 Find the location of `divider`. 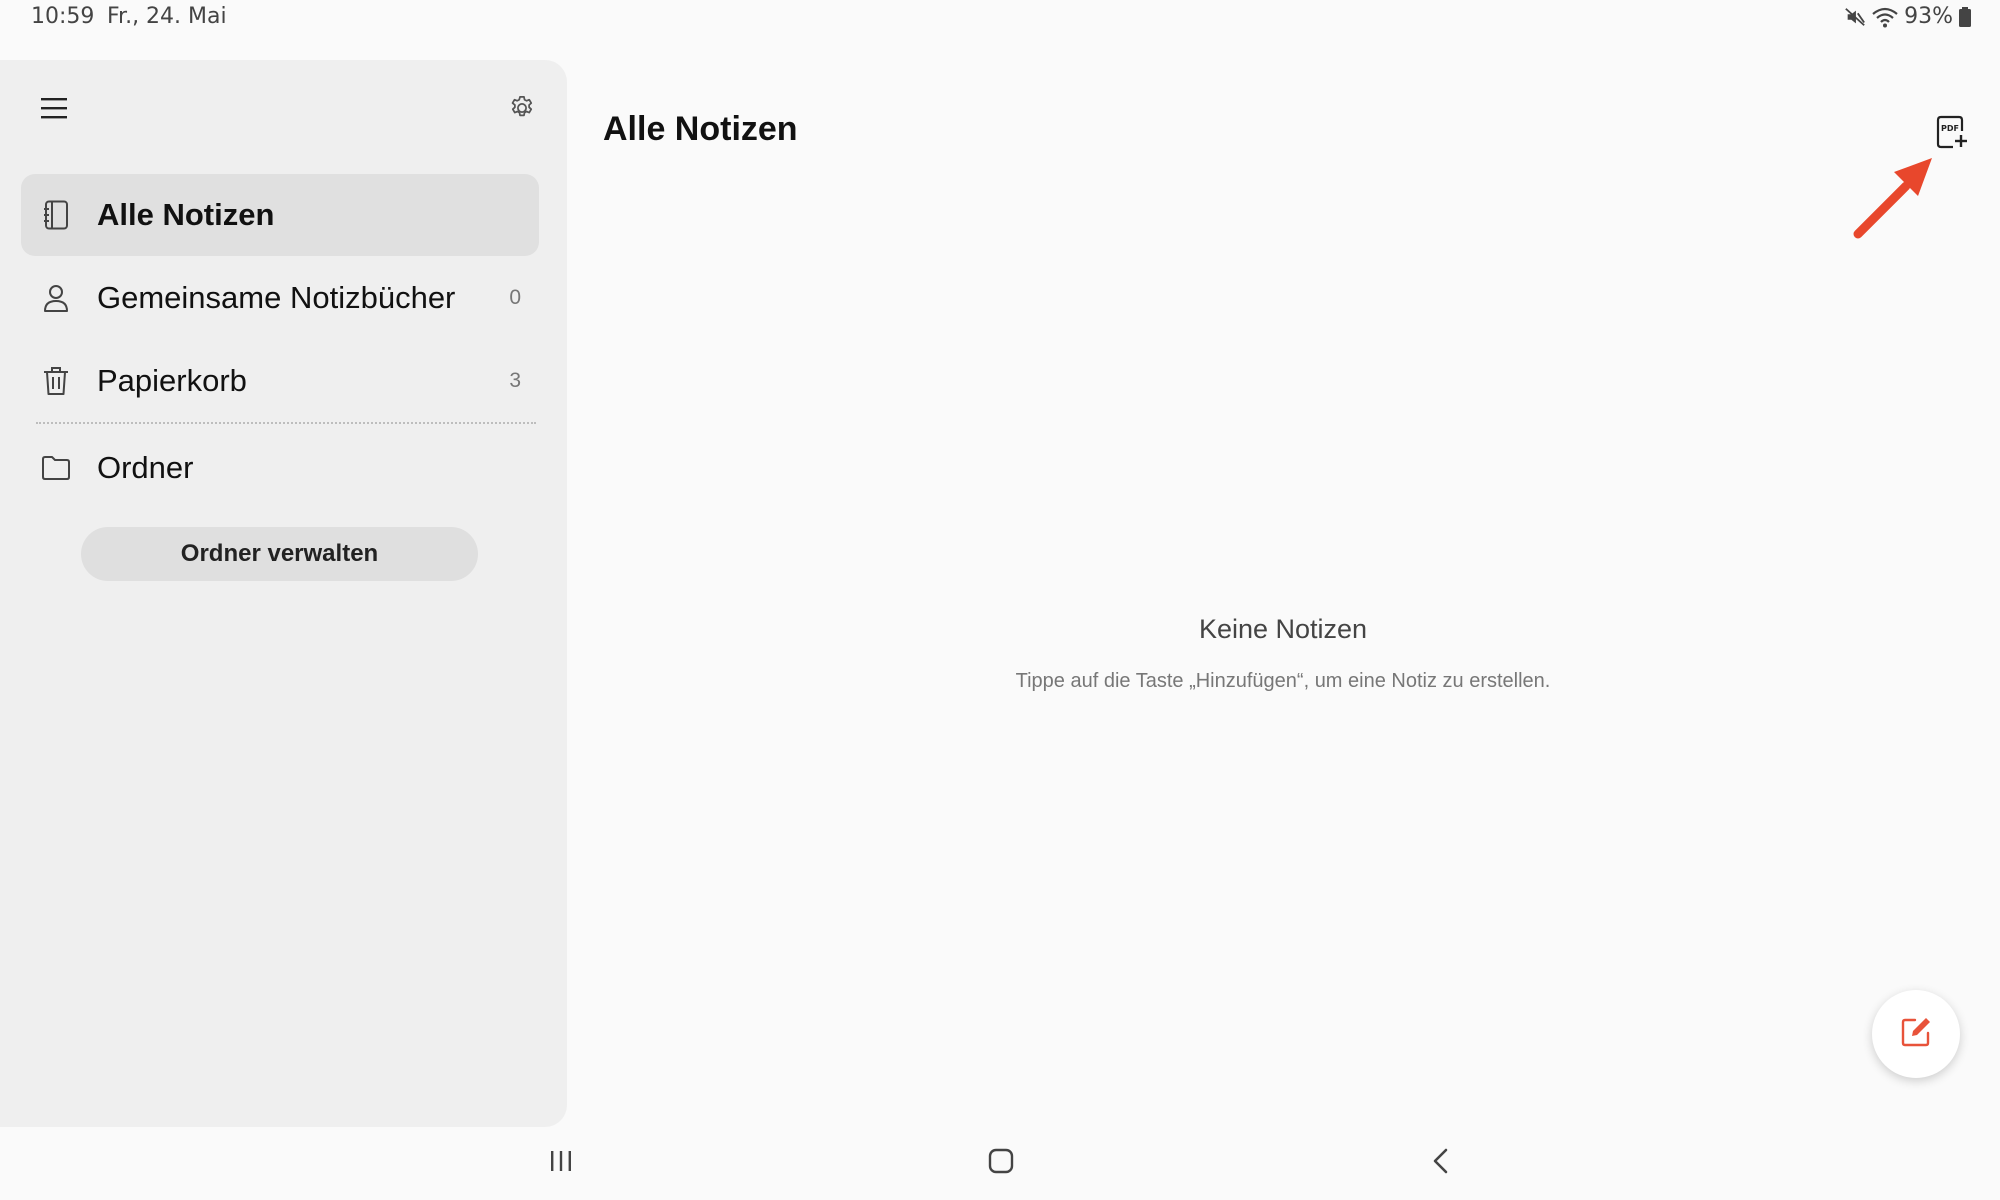

divider is located at coordinates (286, 423).